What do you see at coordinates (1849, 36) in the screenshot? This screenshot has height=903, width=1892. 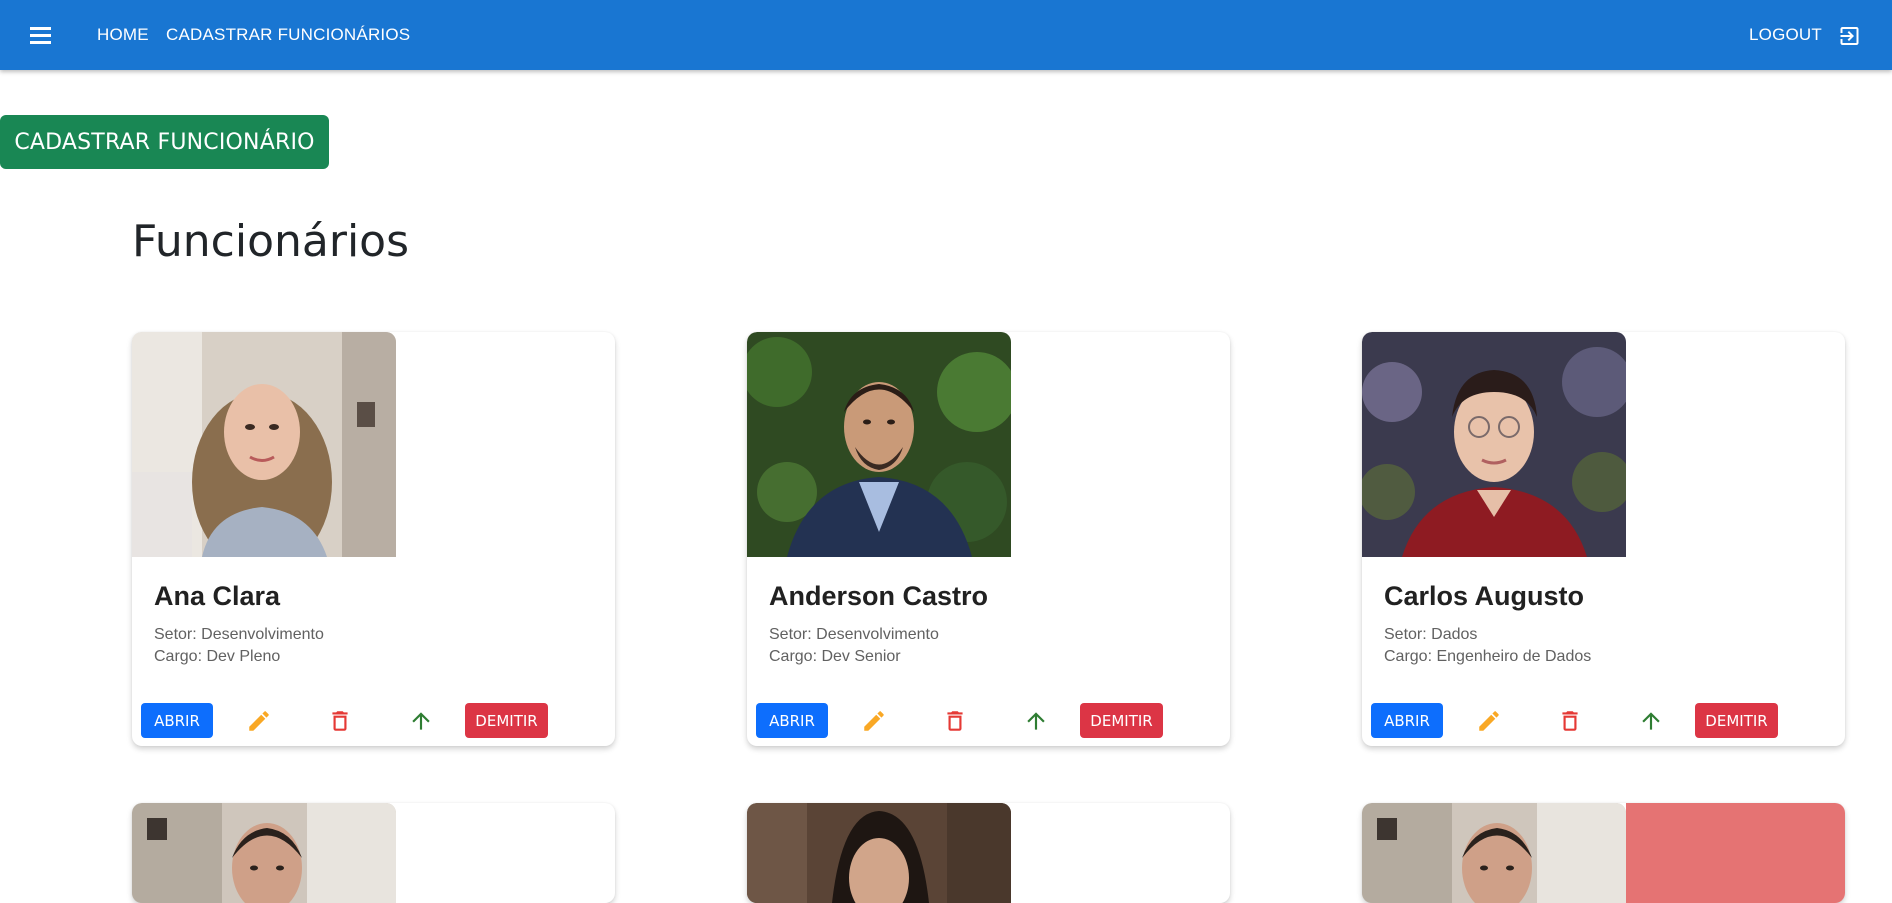 I see `logout-icon` at bounding box center [1849, 36].